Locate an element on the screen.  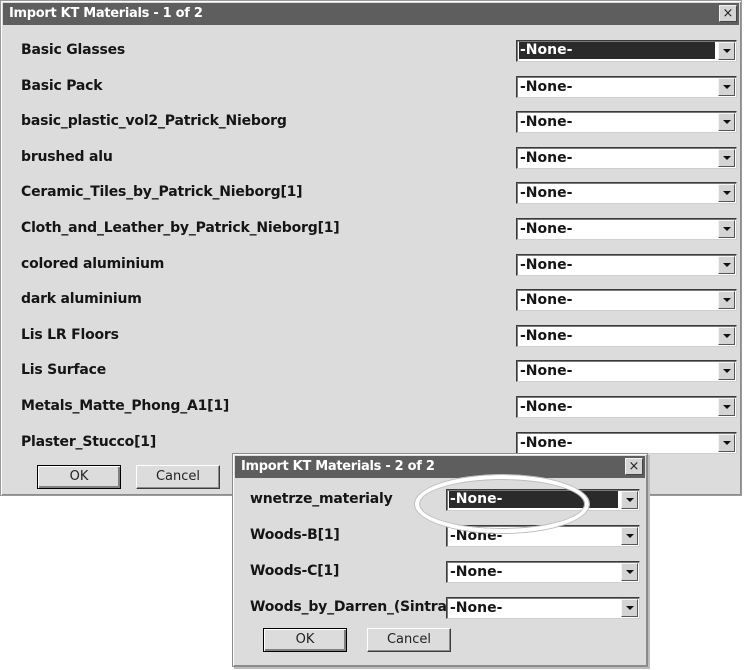
material-label: Basic Glasses is located at coordinates (73, 50).